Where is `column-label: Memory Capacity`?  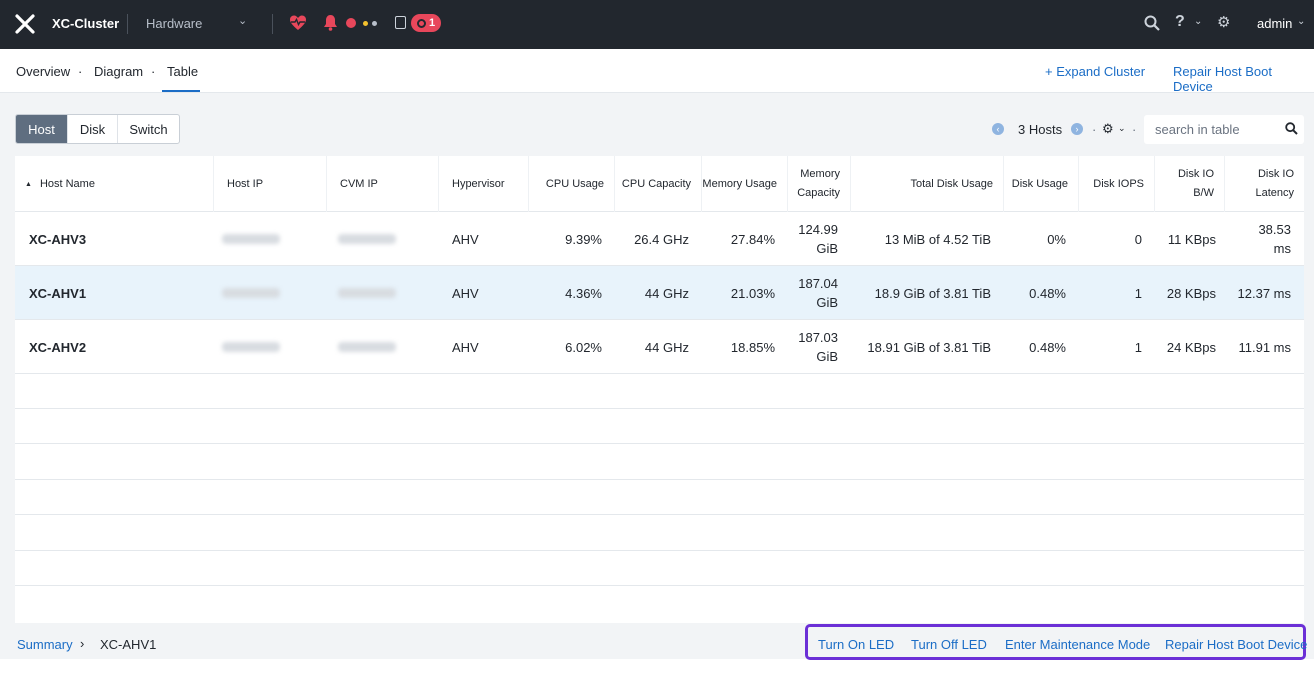 column-label: Memory Capacity is located at coordinates (818, 183).